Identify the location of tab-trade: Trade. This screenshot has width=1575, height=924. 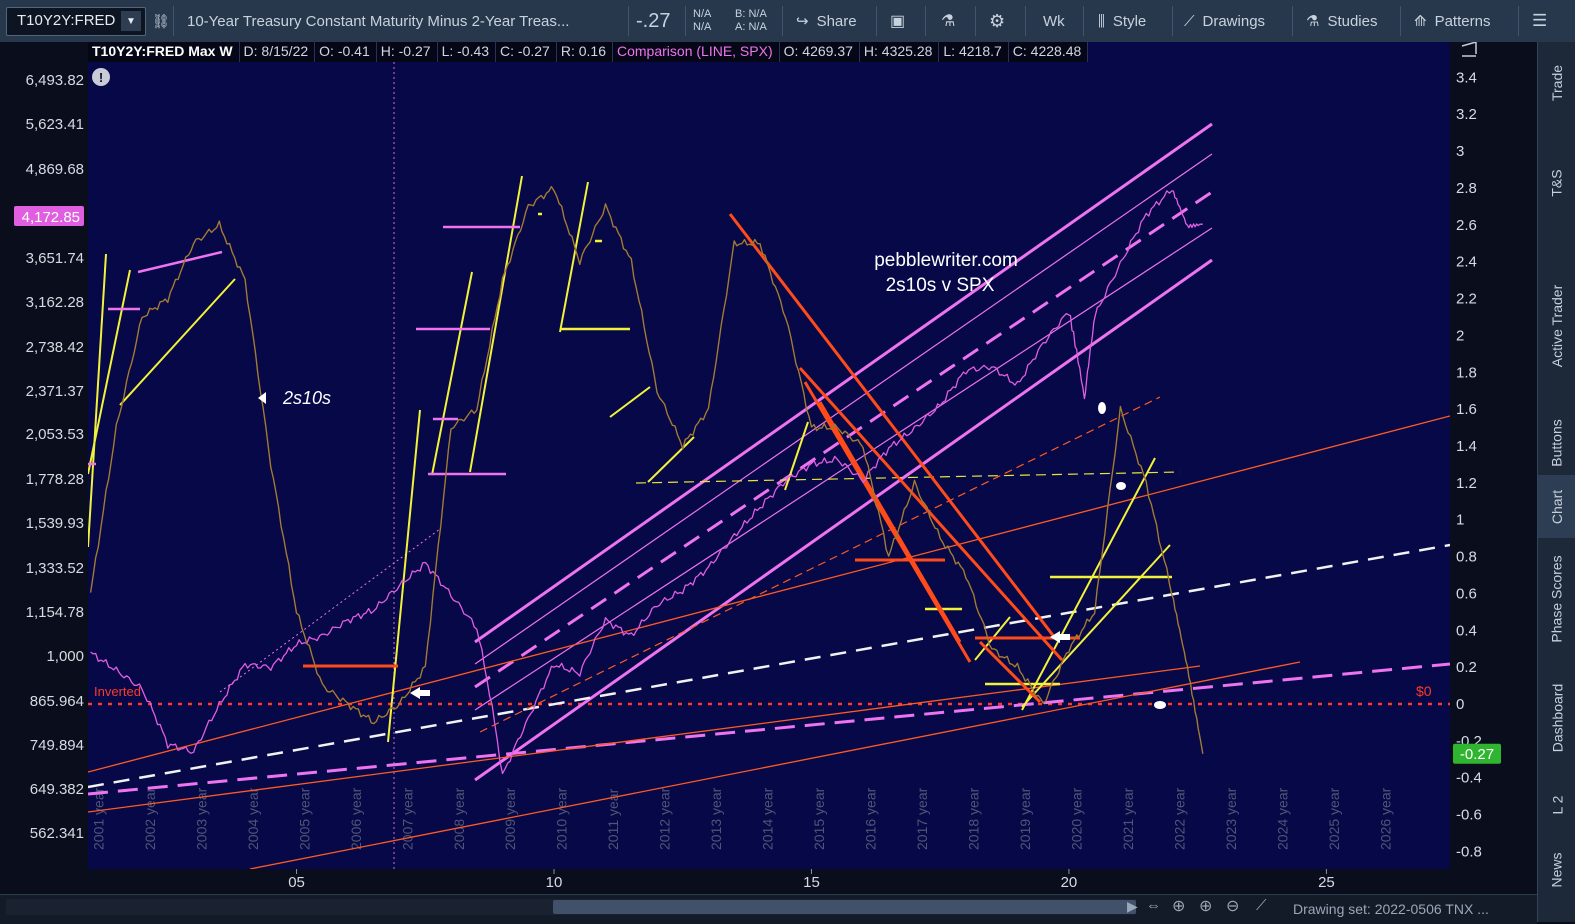
(1556, 83).